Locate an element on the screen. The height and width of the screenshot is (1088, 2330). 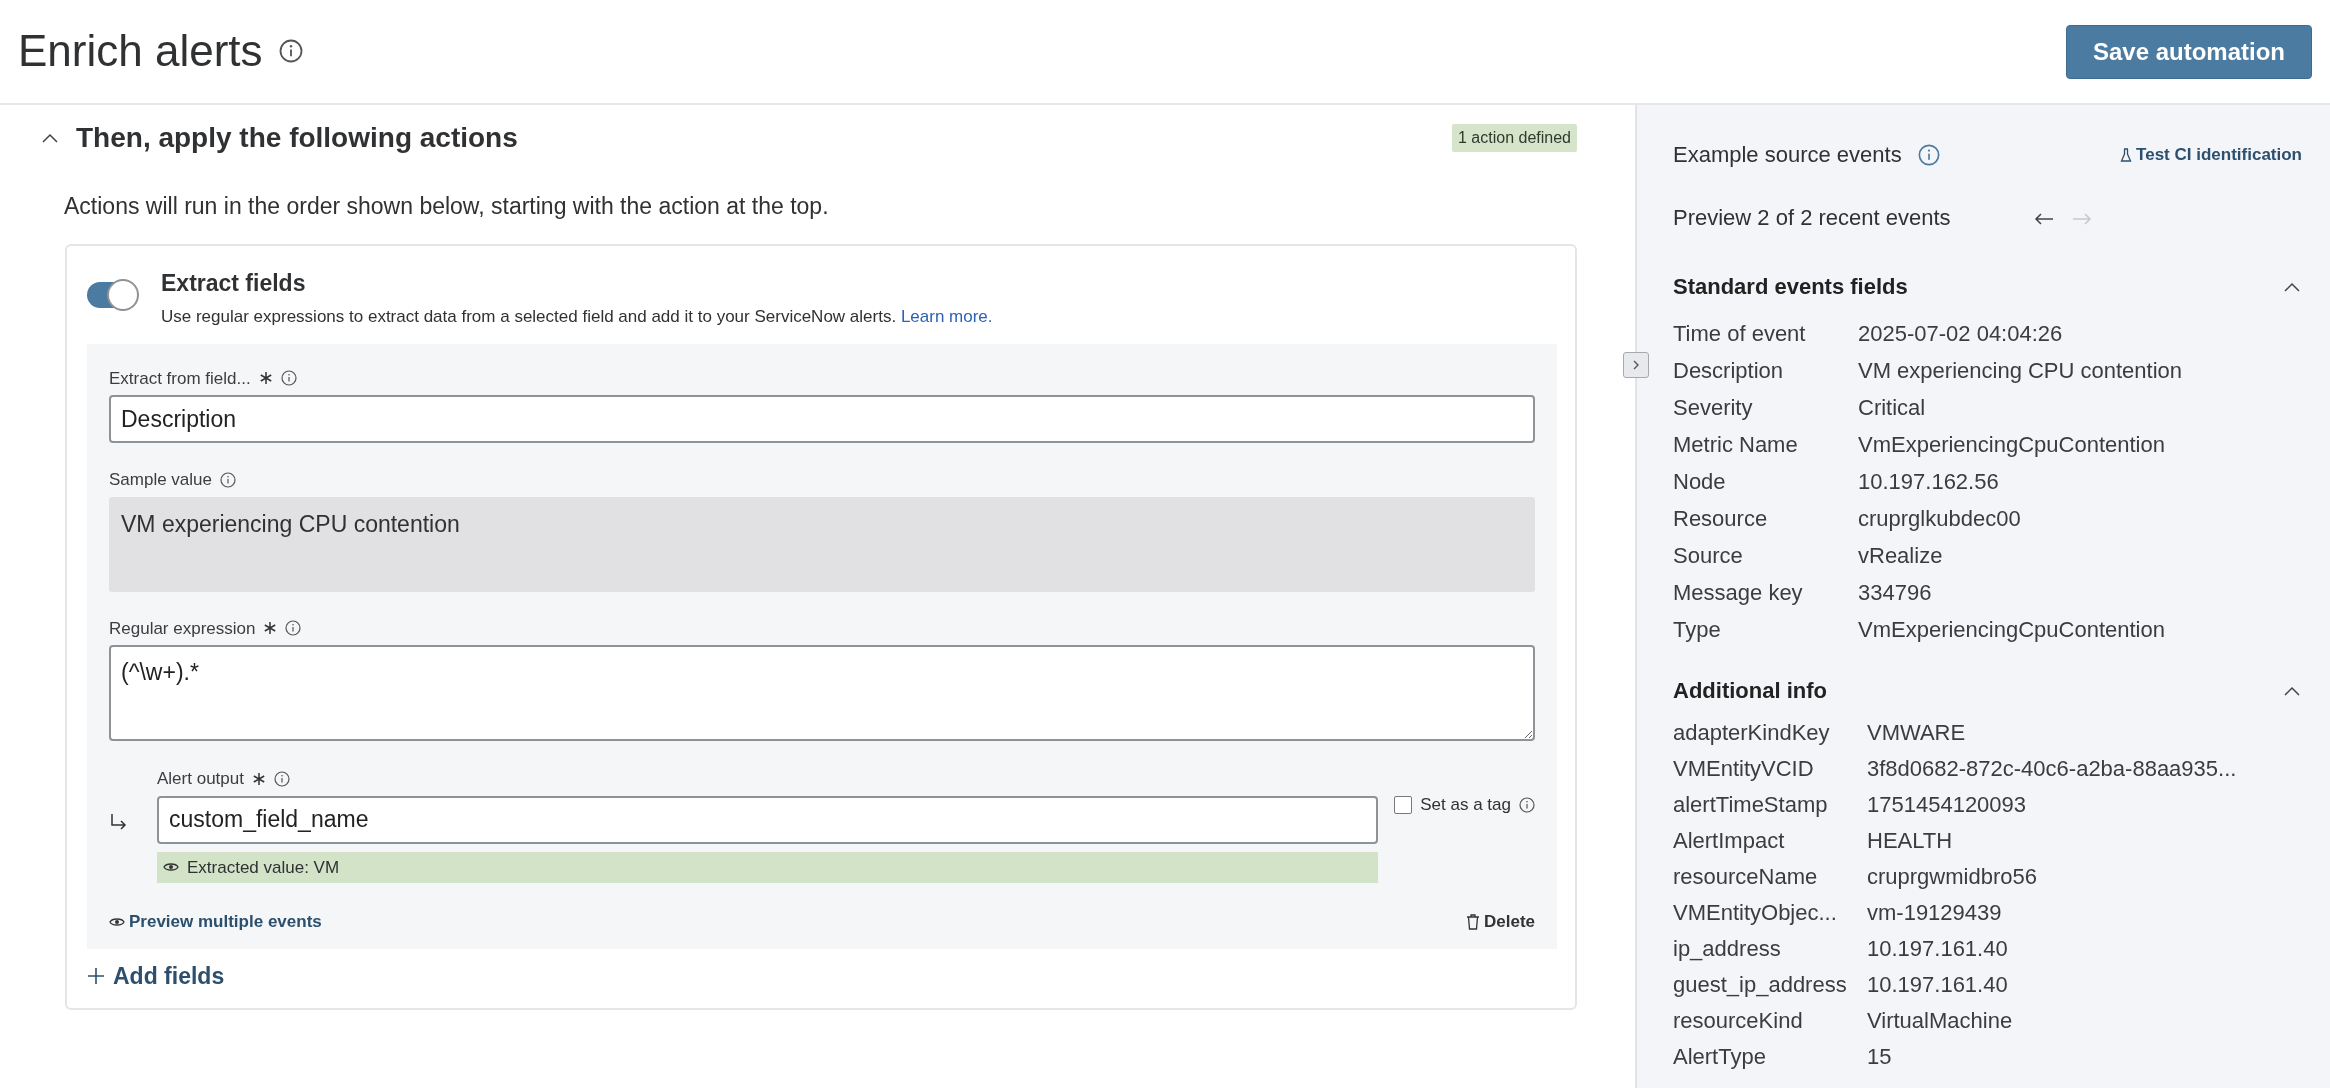
field-value: VirtualMachine is located at coordinates (1940, 1021).